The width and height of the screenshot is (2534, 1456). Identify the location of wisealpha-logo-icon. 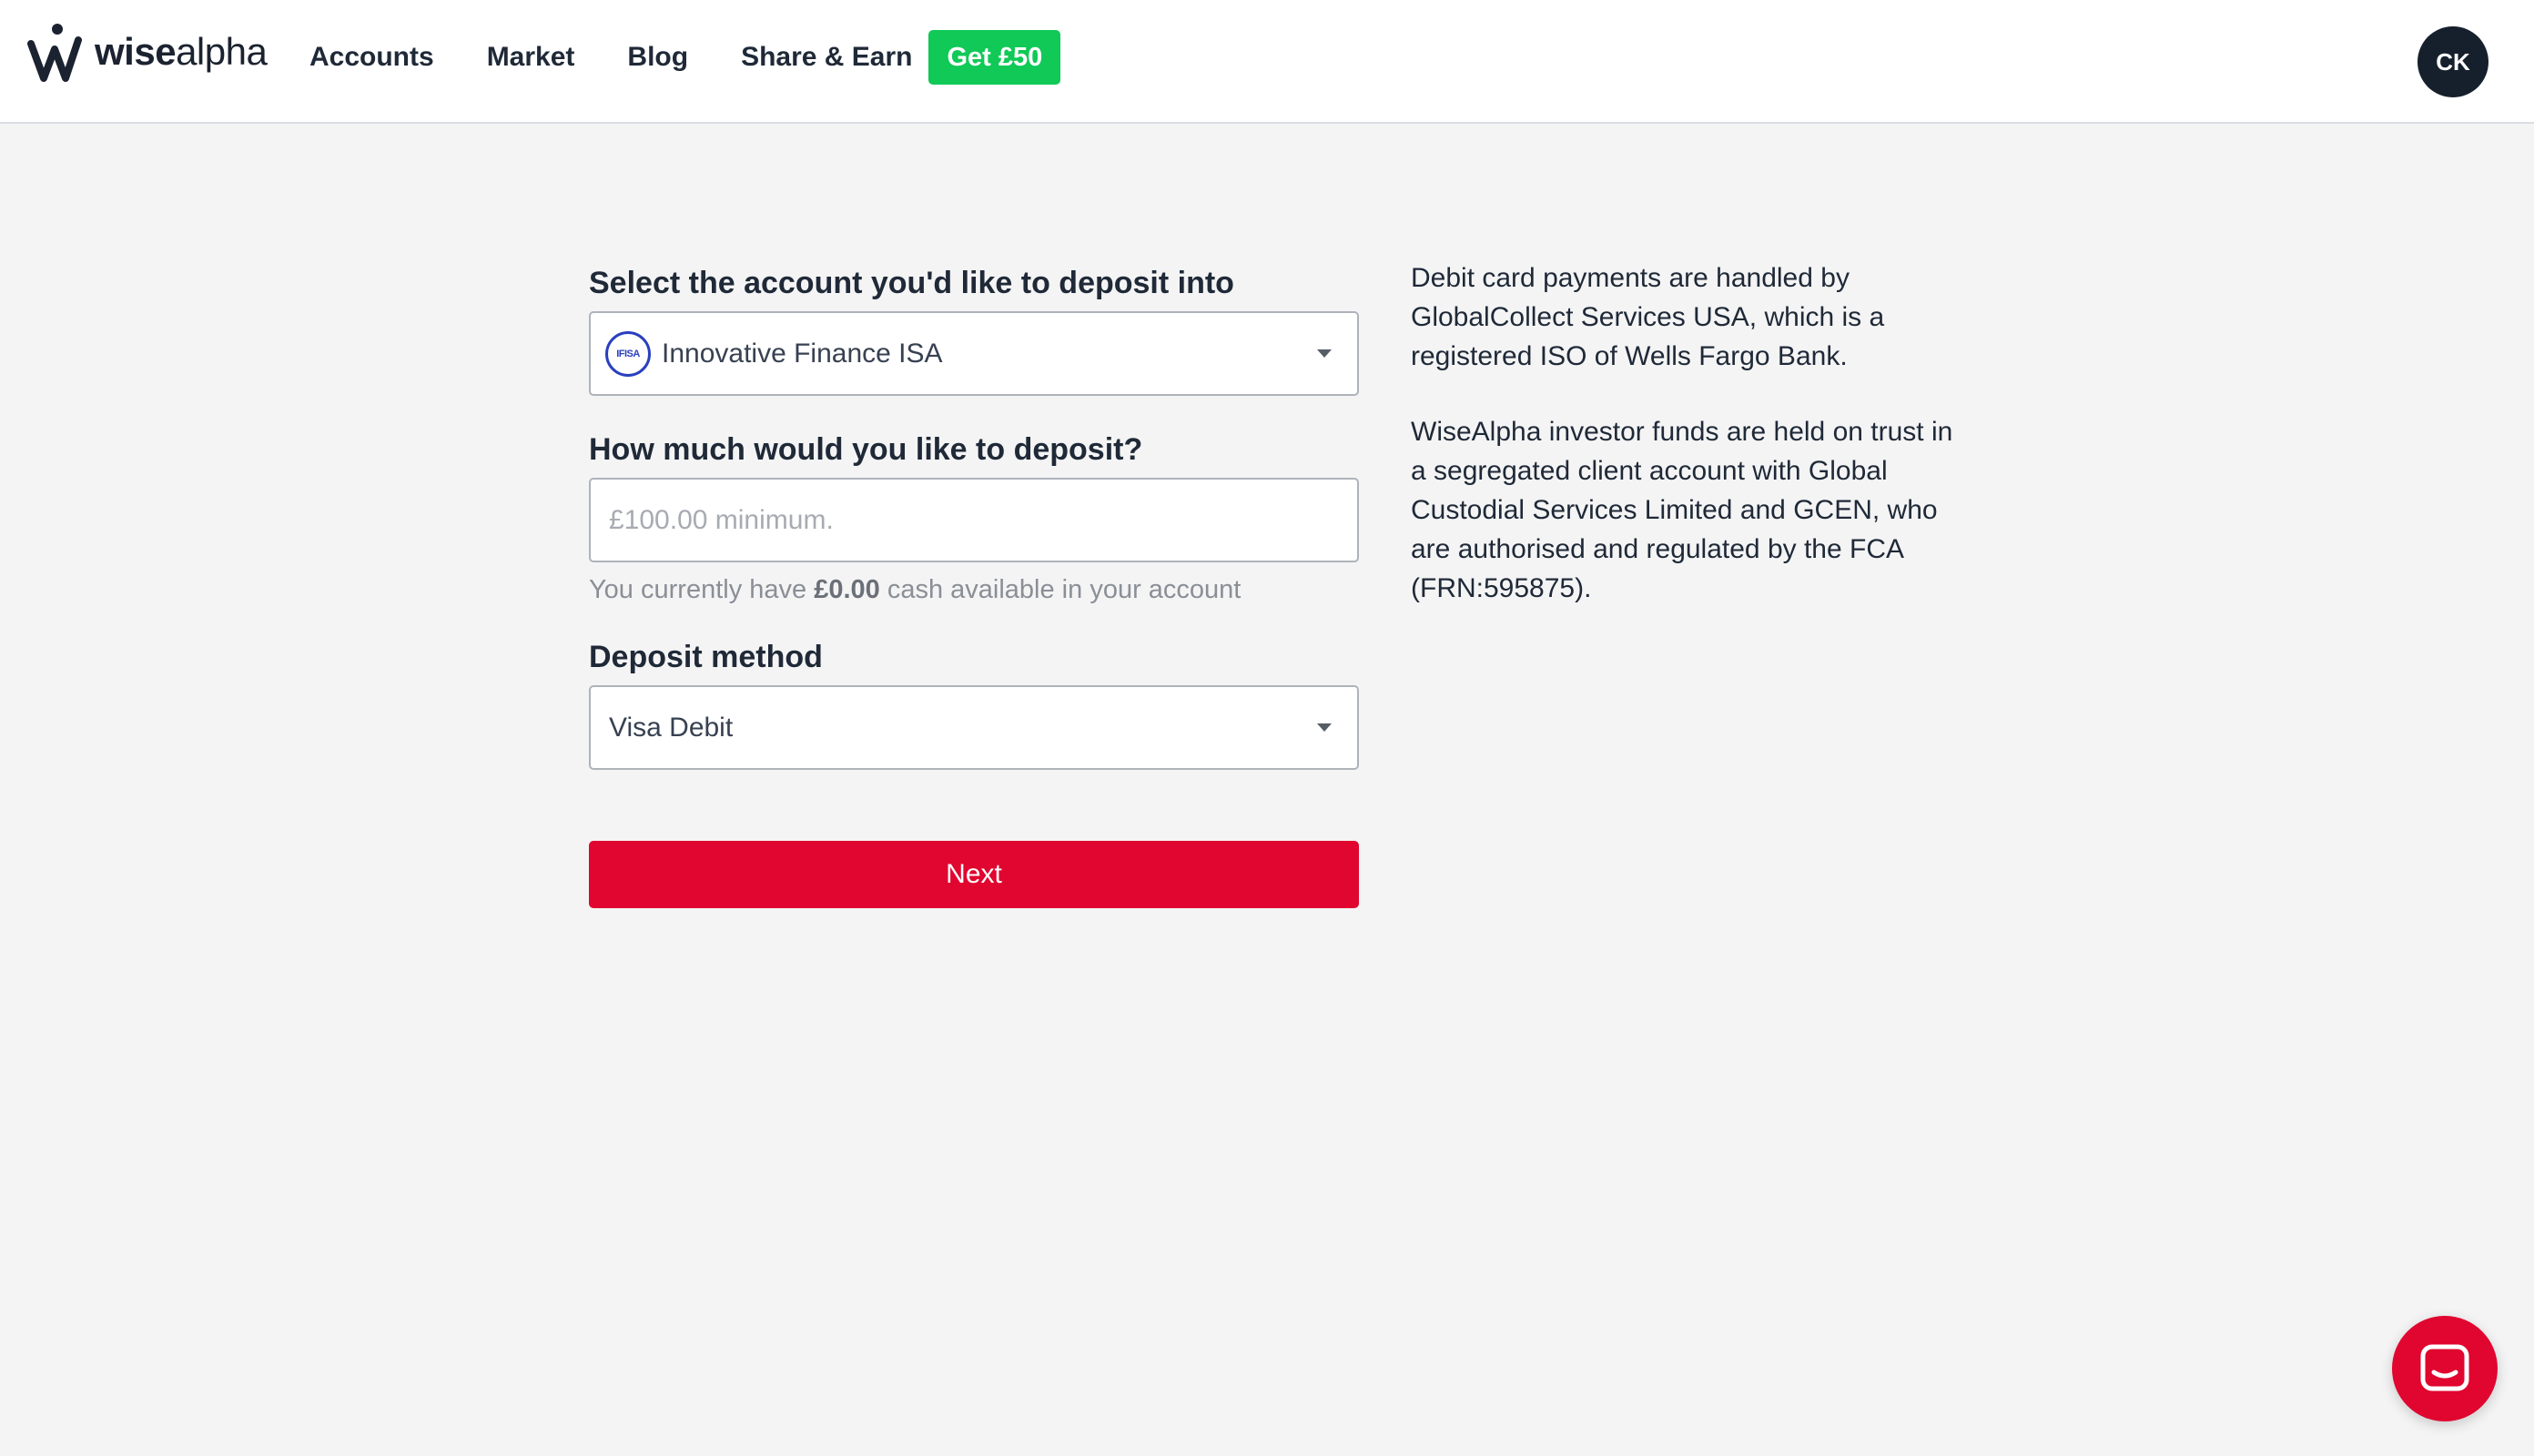
(55, 53).